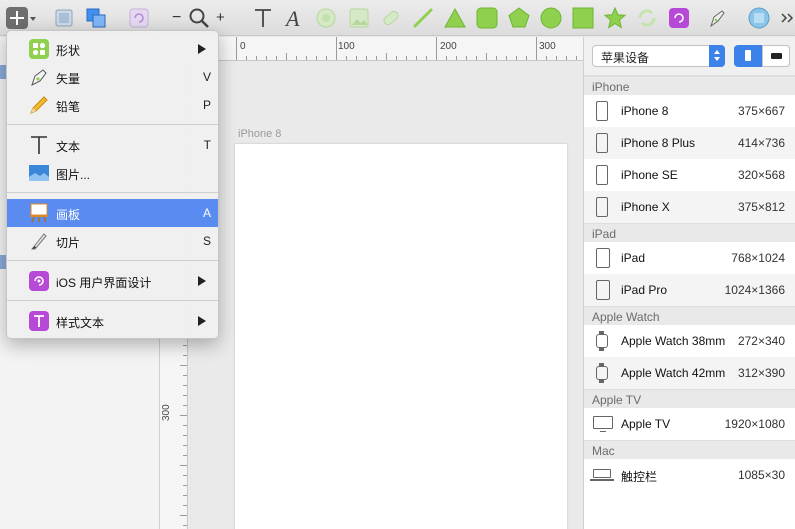  What do you see at coordinates (423, 18) in the screenshot?
I see `line-icon` at bounding box center [423, 18].